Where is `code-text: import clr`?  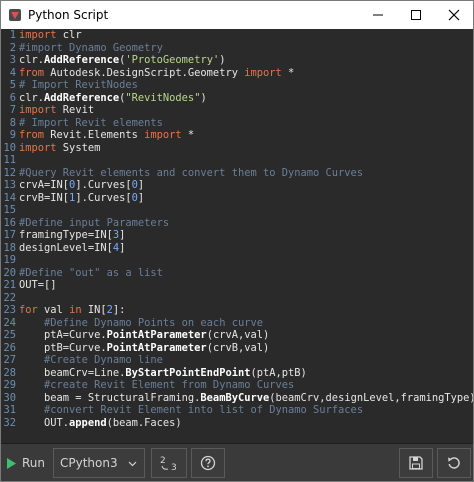 code-text: import clr is located at coordinates (50, 35).